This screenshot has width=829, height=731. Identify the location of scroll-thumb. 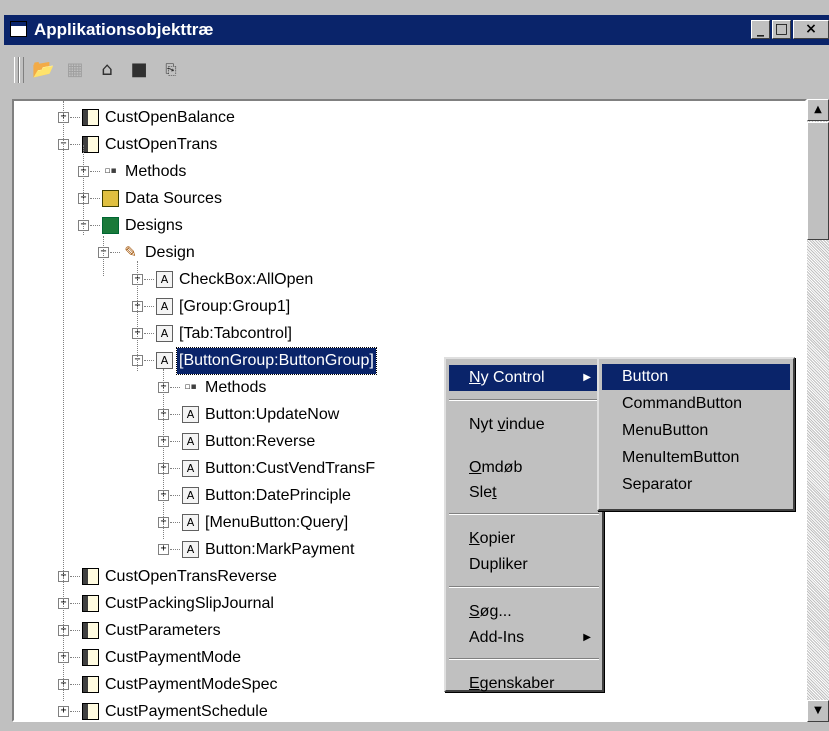
(818, 181).